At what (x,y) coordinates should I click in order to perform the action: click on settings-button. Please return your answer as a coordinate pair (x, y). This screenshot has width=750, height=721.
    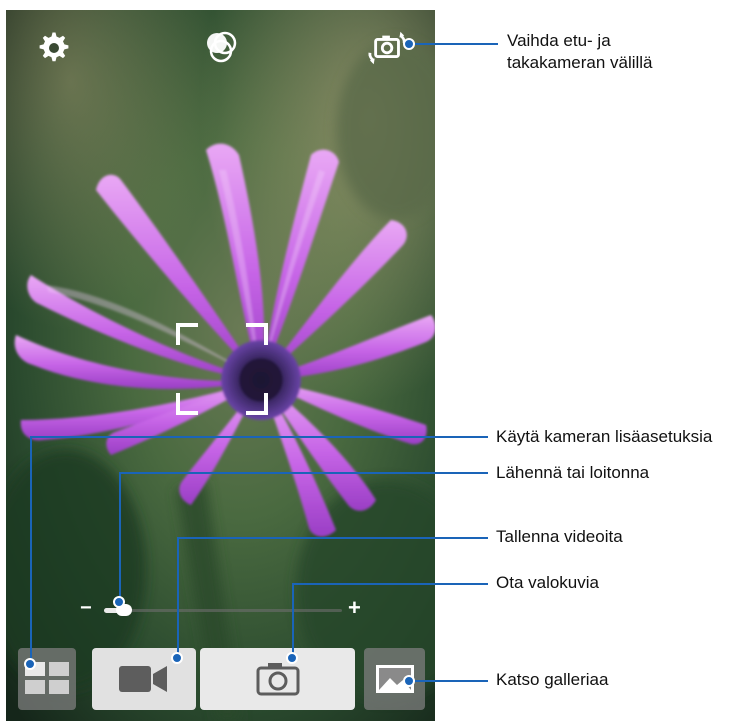
    Looking at the image, I should click on (54, 48).